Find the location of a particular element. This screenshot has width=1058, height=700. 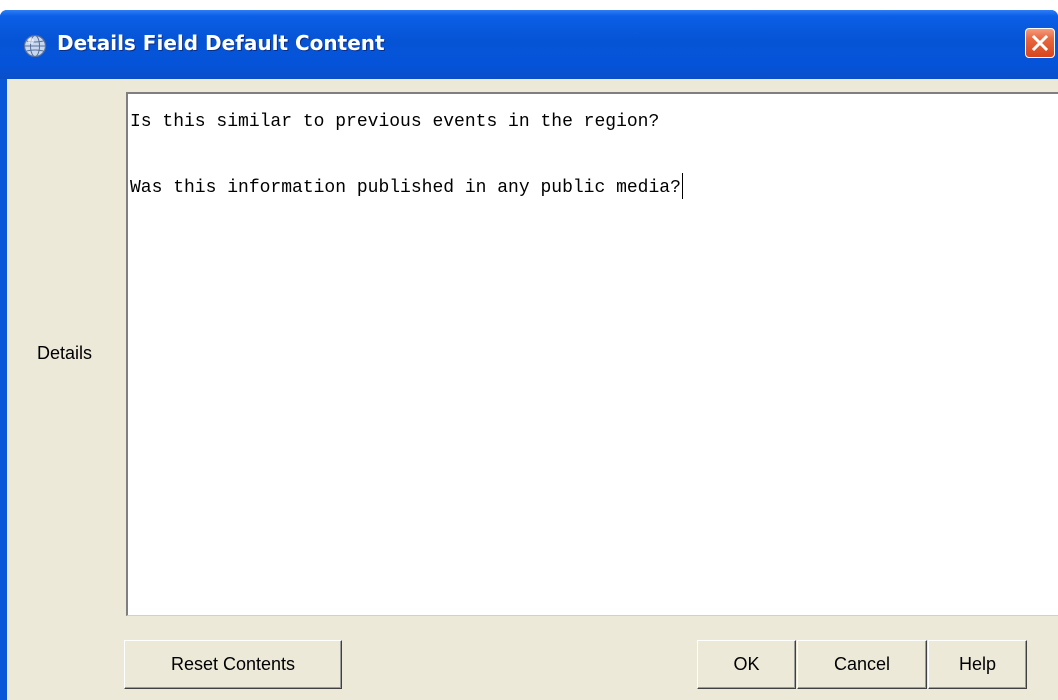

help-button: Help is located at coordinates (977, 664).